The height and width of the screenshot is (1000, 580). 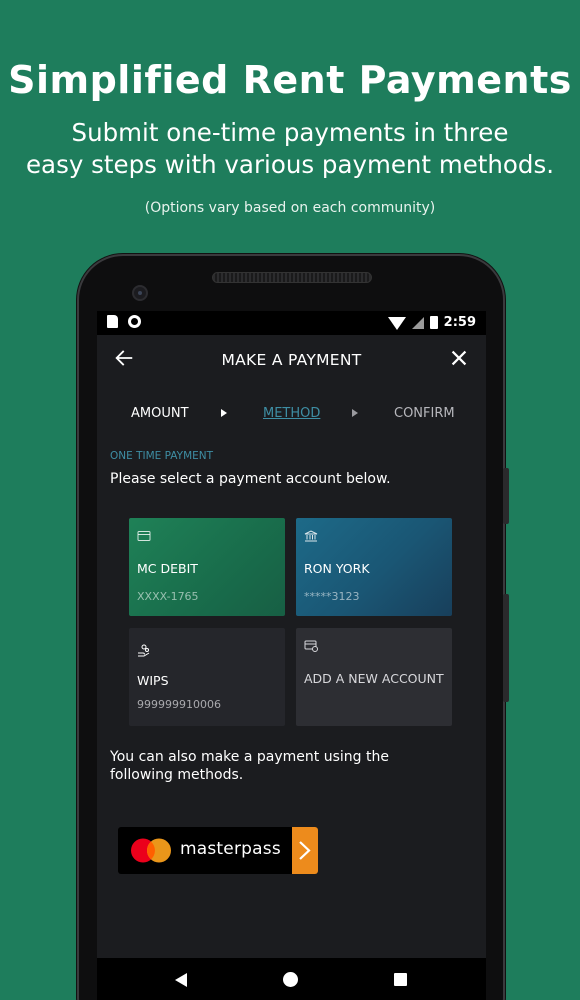 I want to click on step-amount: AMOUNT, so click(x=160, y=413).